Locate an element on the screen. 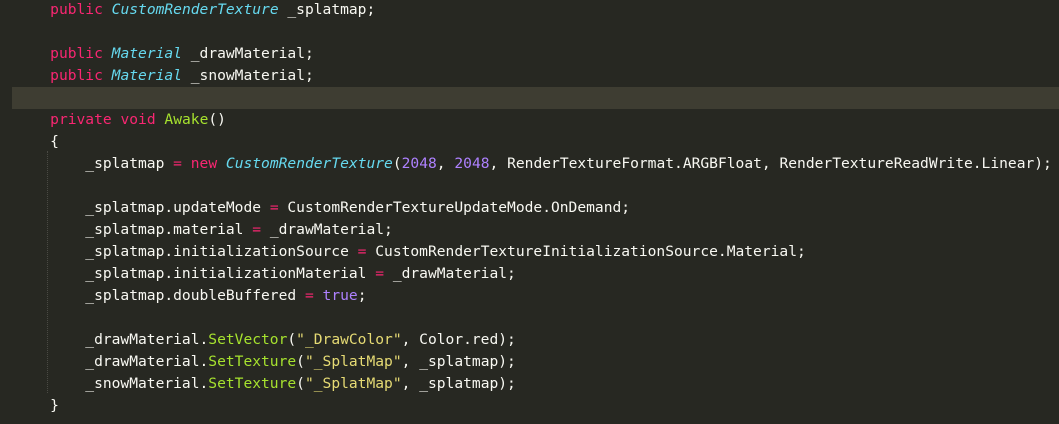  code-token: () is located at coordinates (217, 119).